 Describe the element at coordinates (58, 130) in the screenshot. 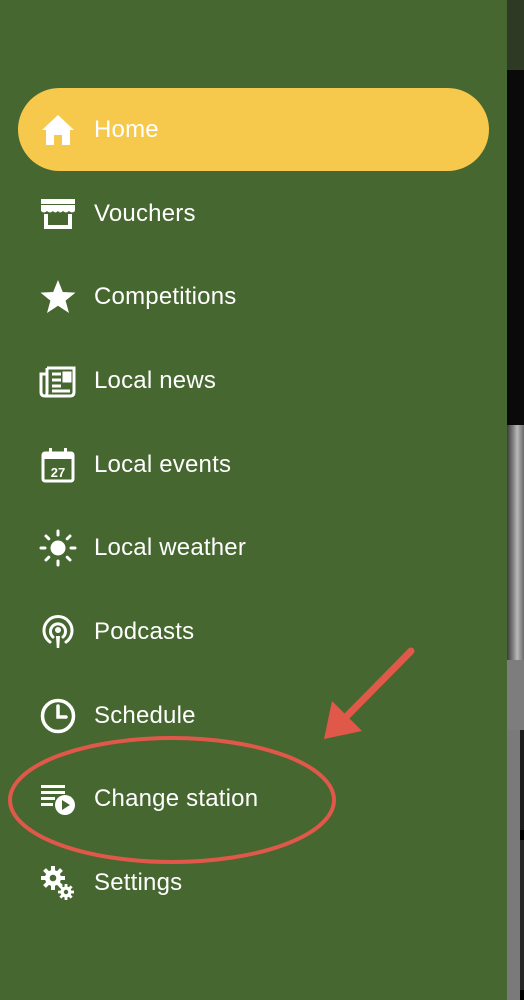

I see `home-icon` at that location.